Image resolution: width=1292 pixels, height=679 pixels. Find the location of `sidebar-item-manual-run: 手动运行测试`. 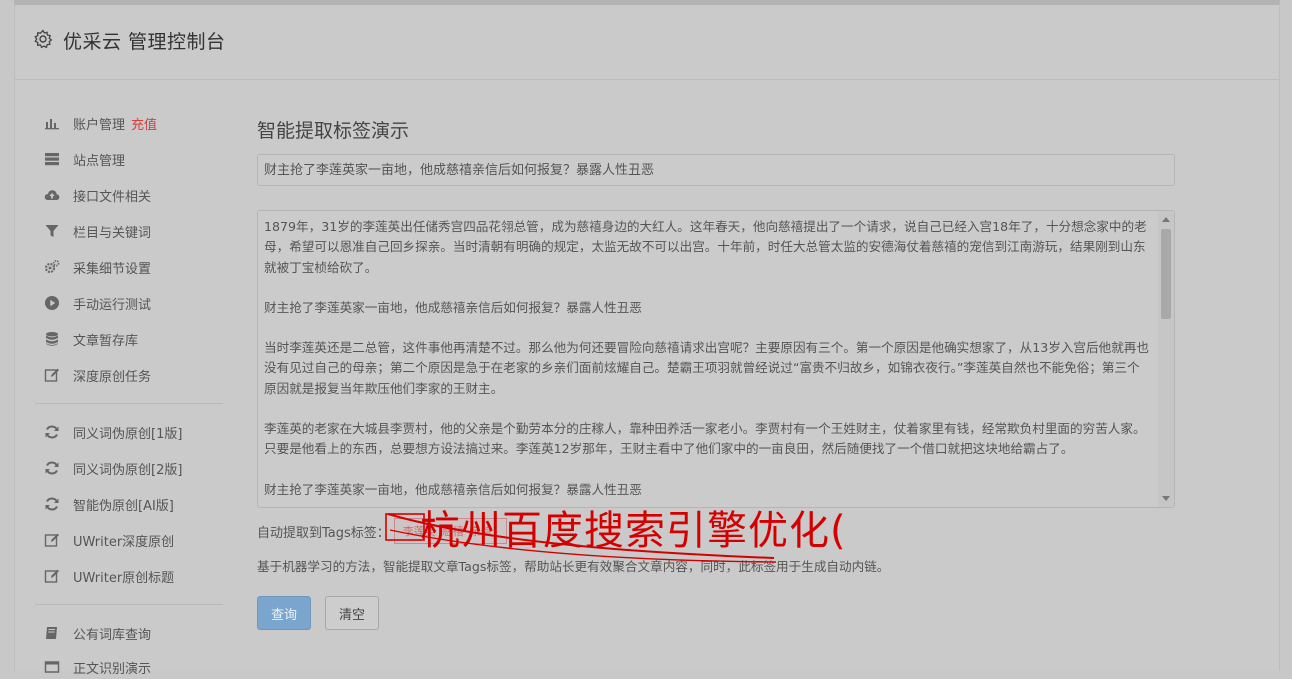

sidebar-item-manual-run: 手动运行测试 is located at coordinates (138, 303).